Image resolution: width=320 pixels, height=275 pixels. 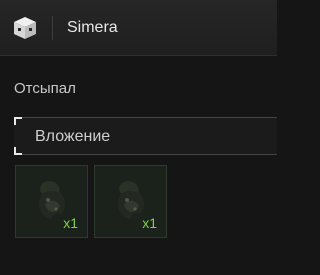 What do you see at coordinates (18, 151) in the screenshot?
I see `attachment-corner-bottom-left` at bounding box center [18, 151].